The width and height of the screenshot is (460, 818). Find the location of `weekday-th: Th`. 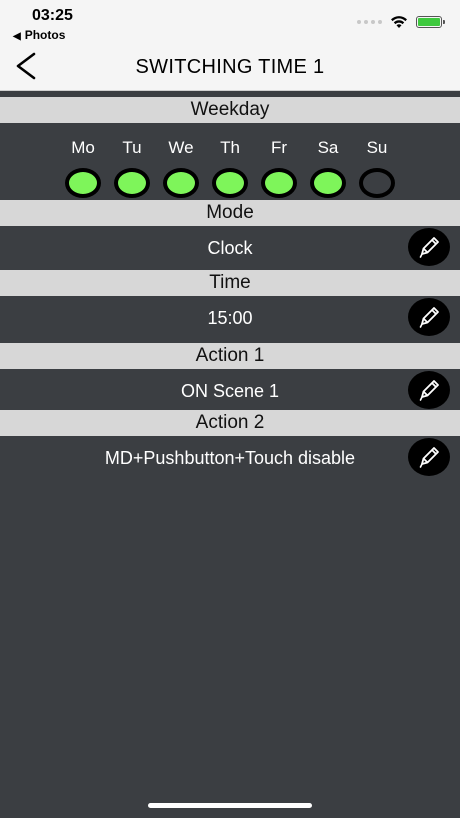

weekday-th: Th is located at coordinates (230, 168).